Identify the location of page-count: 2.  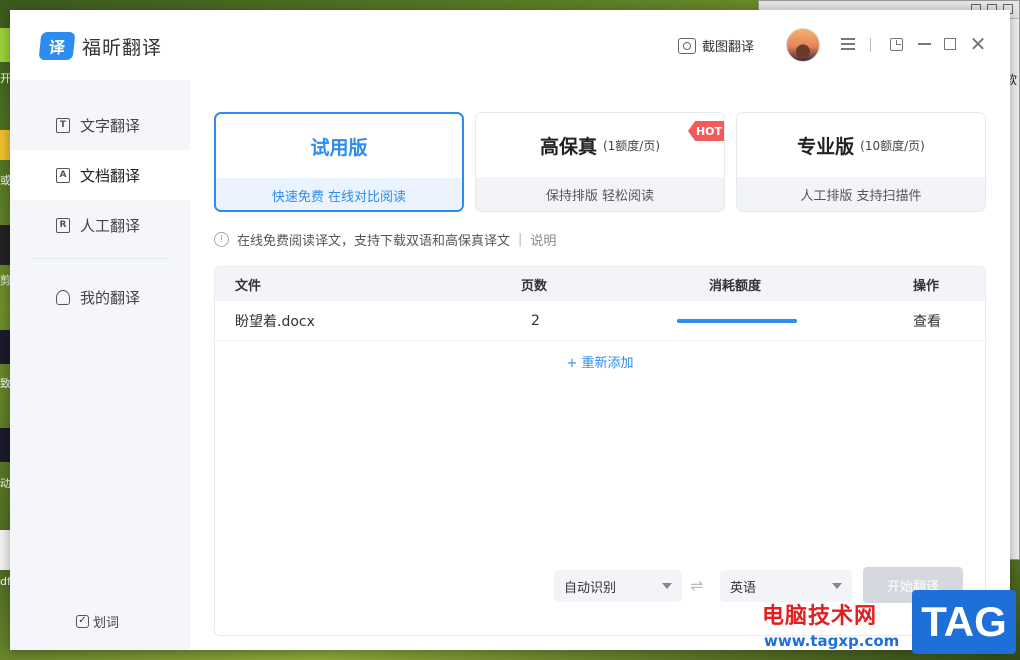
(535, 320).